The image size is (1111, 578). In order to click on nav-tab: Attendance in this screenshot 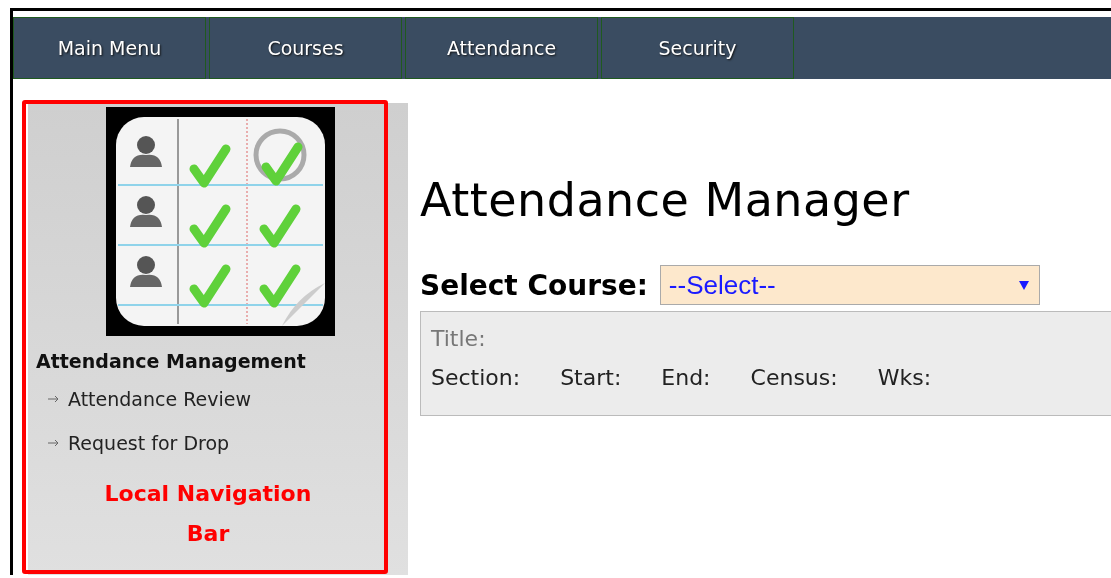, I will do `click(501, 48)`.